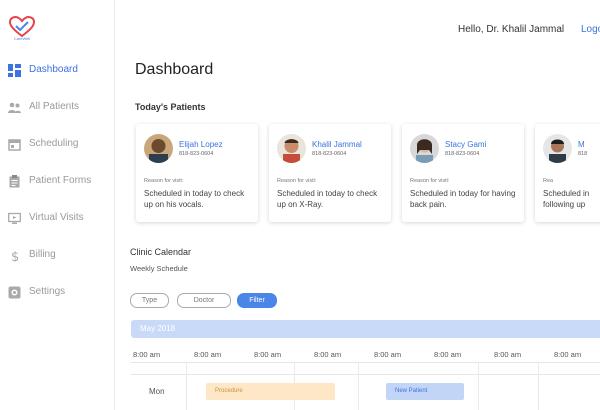  I want to click on sidebar-item-all-patients: All Patients, so click(57, 108).